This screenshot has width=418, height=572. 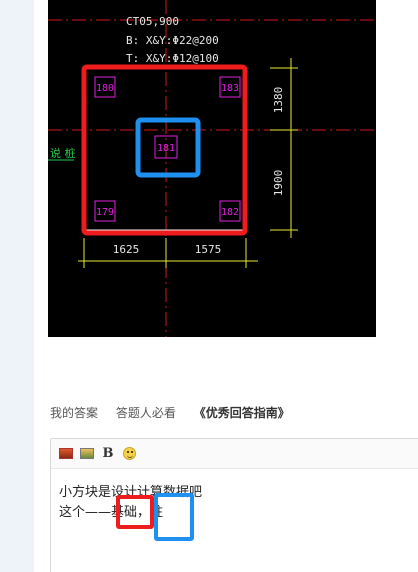 I want to click on editor-toolbar: B, so click(x=234, y=454).